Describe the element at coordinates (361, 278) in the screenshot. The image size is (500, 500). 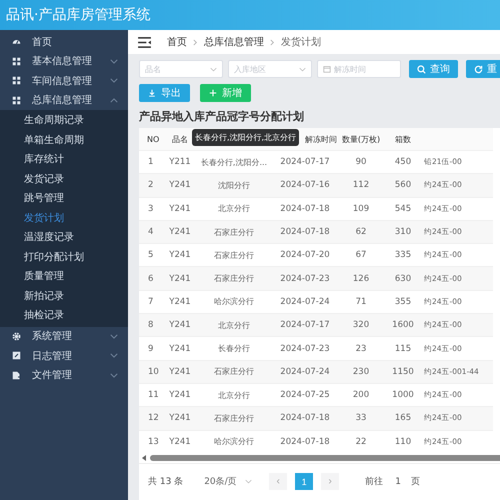
I see `table-cell: 126` at that location.